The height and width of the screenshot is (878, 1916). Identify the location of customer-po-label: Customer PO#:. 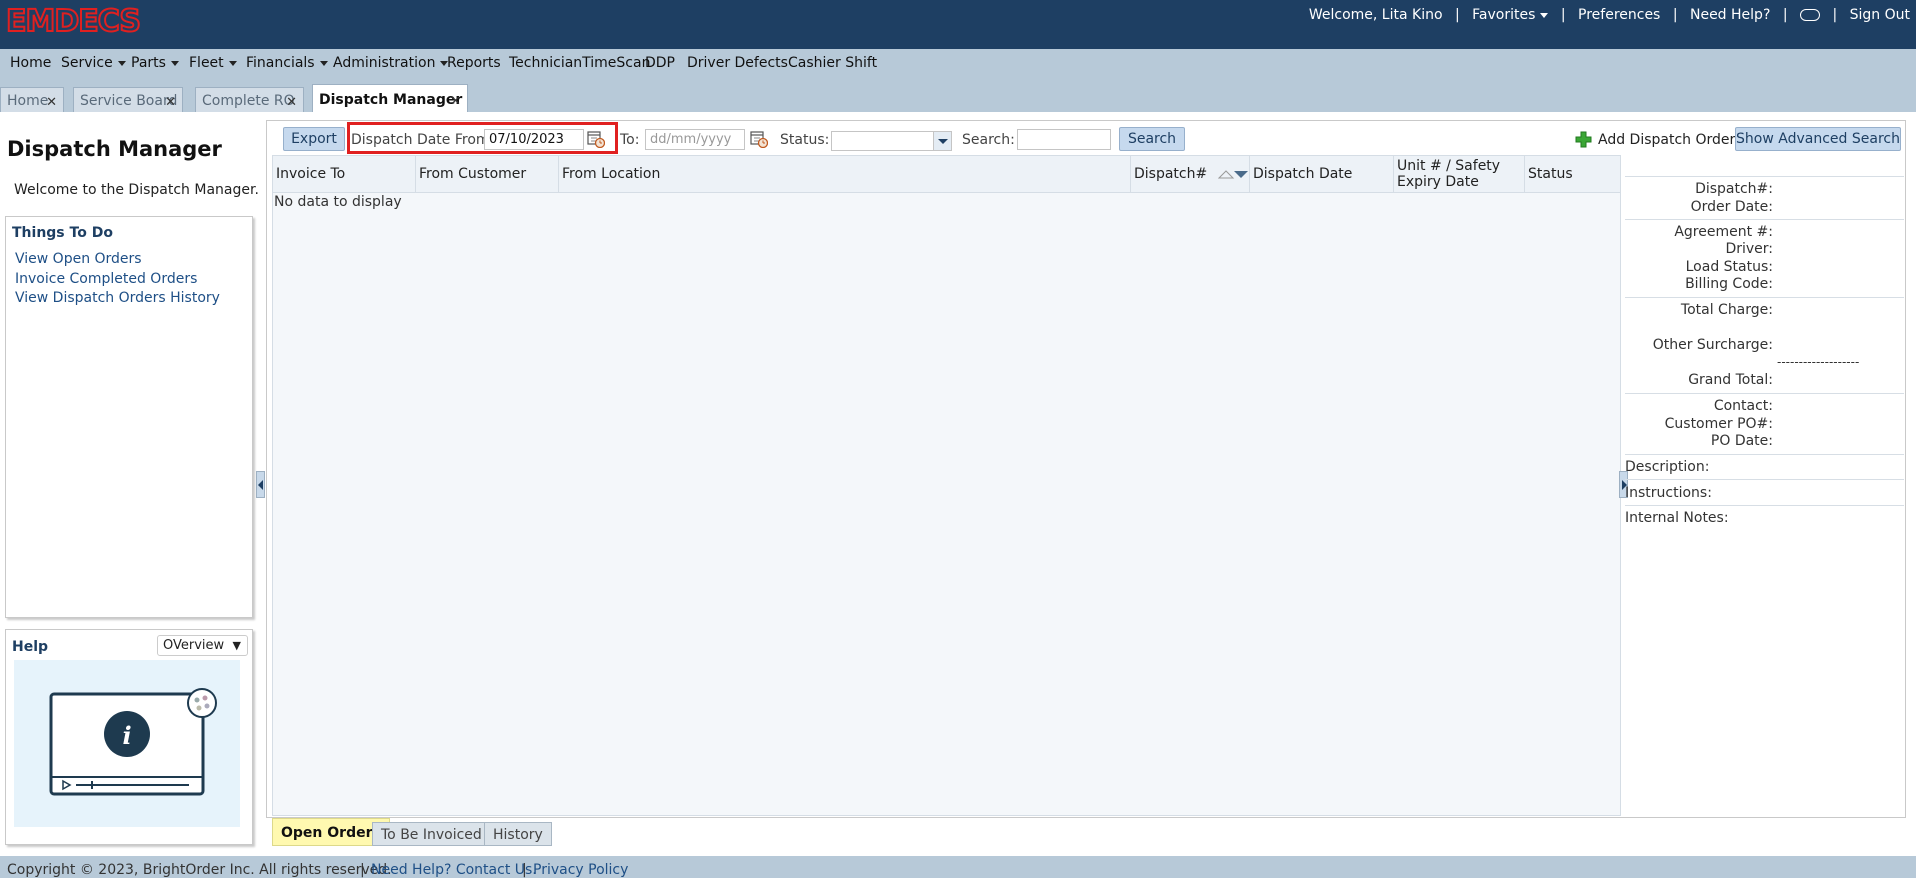
(1718, 424).